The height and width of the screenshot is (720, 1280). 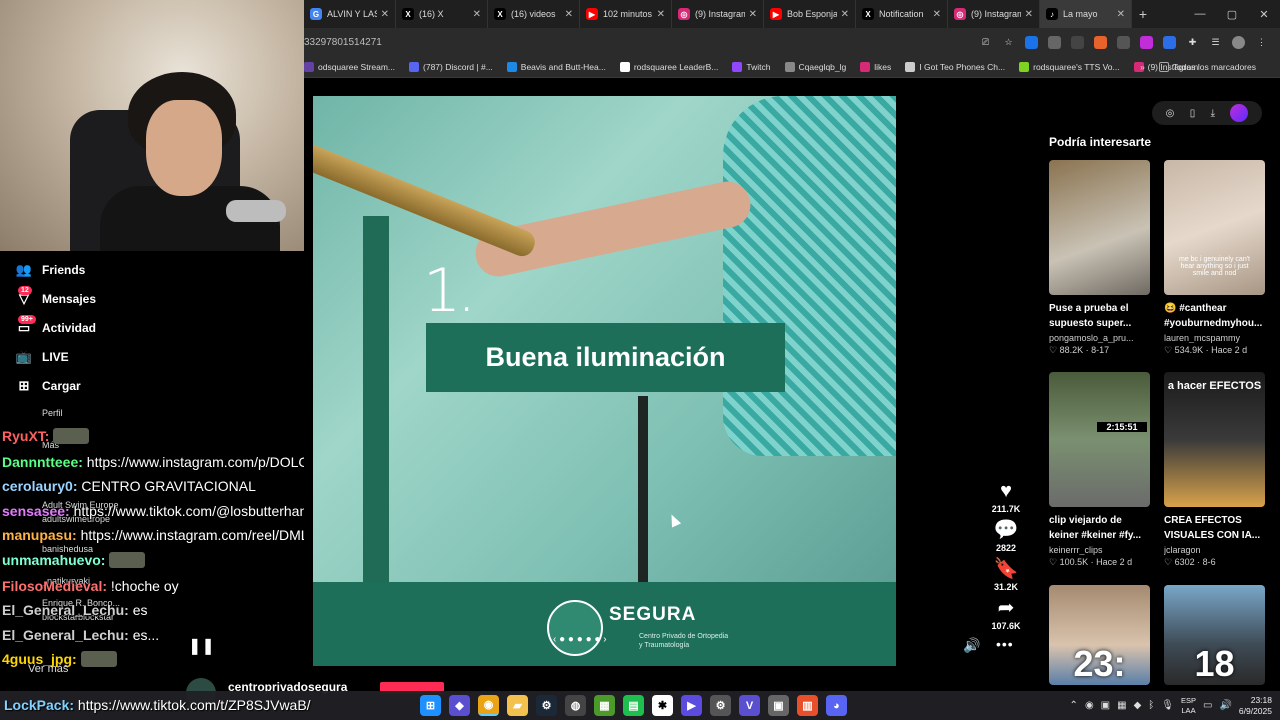 What do you see at coordinates (1099, 227) in the screenshot?
I see `video-thumbnail` at bounding box center [1099, 227].